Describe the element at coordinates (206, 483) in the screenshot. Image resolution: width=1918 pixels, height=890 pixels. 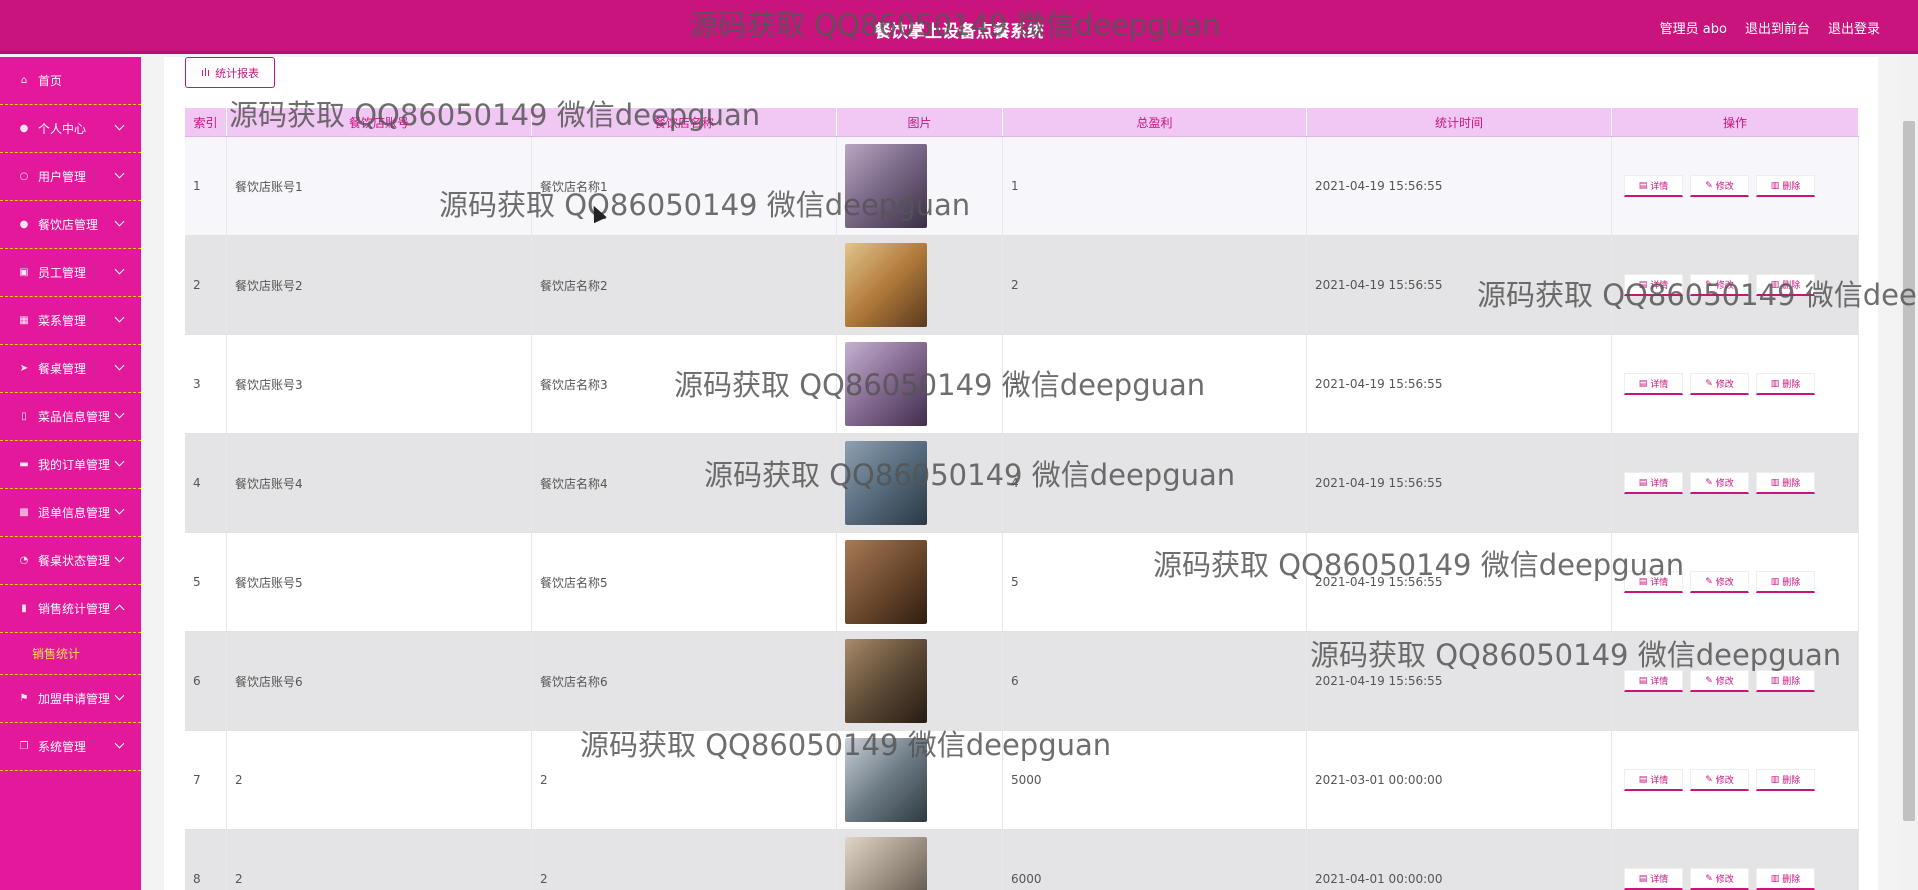
I see `cell-index: 4` at that location.